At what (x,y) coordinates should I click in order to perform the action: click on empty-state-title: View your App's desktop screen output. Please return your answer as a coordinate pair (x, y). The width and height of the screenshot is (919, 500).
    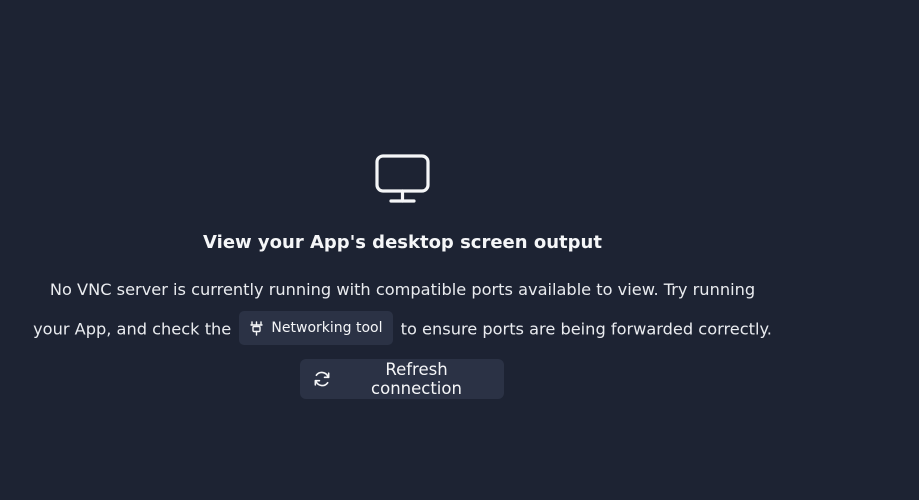
    Looking at the image, I should click on (402, 242).